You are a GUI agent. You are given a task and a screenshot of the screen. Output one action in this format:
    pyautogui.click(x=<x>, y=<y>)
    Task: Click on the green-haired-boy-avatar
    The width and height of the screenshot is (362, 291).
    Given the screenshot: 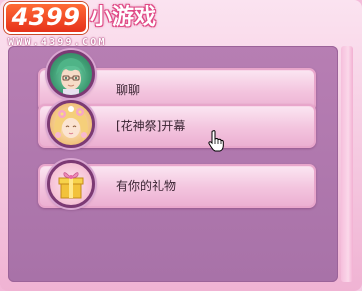 What is the action you would take?
    pyautogui.click(x=71, y=74)
    